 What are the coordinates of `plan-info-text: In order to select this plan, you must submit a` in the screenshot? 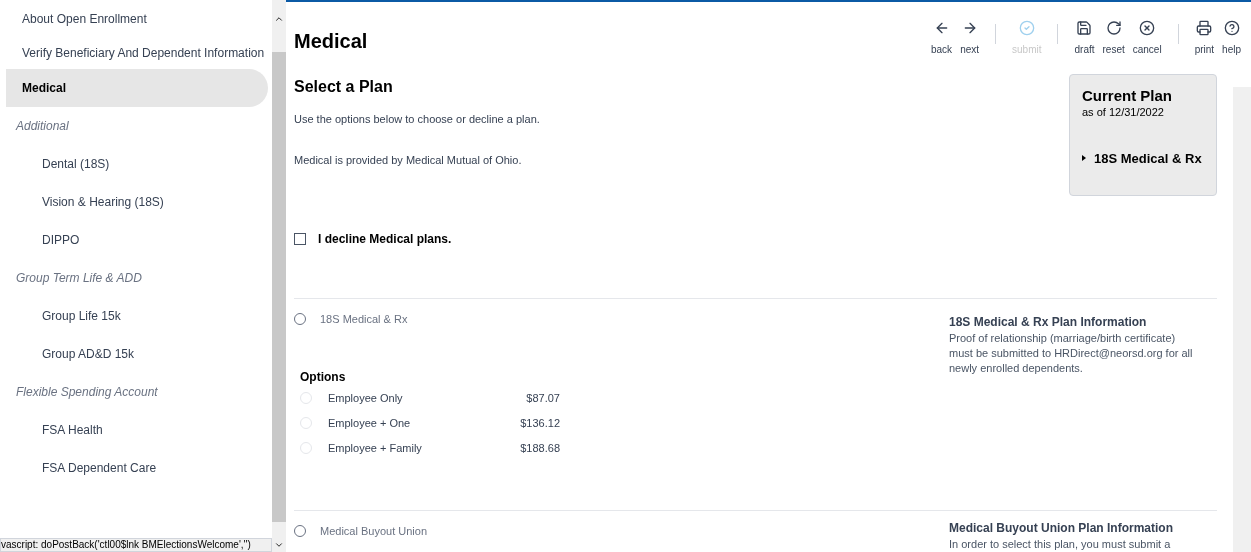 It's located at (1060, 544).